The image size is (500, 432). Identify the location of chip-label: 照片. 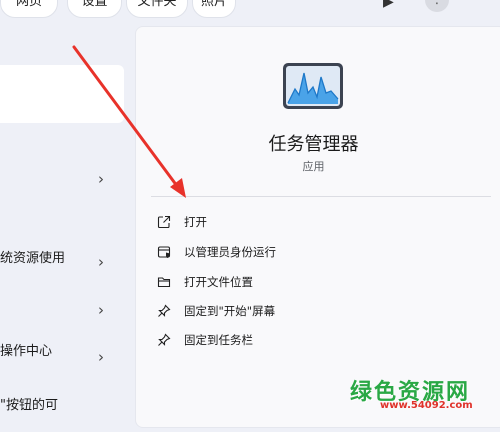
(213, 4).